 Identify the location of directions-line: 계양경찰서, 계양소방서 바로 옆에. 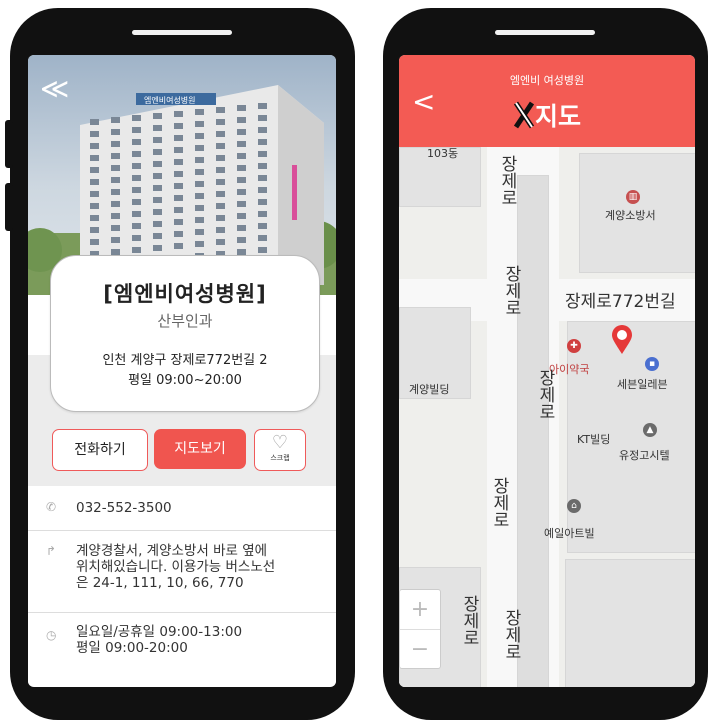
(172, 551).